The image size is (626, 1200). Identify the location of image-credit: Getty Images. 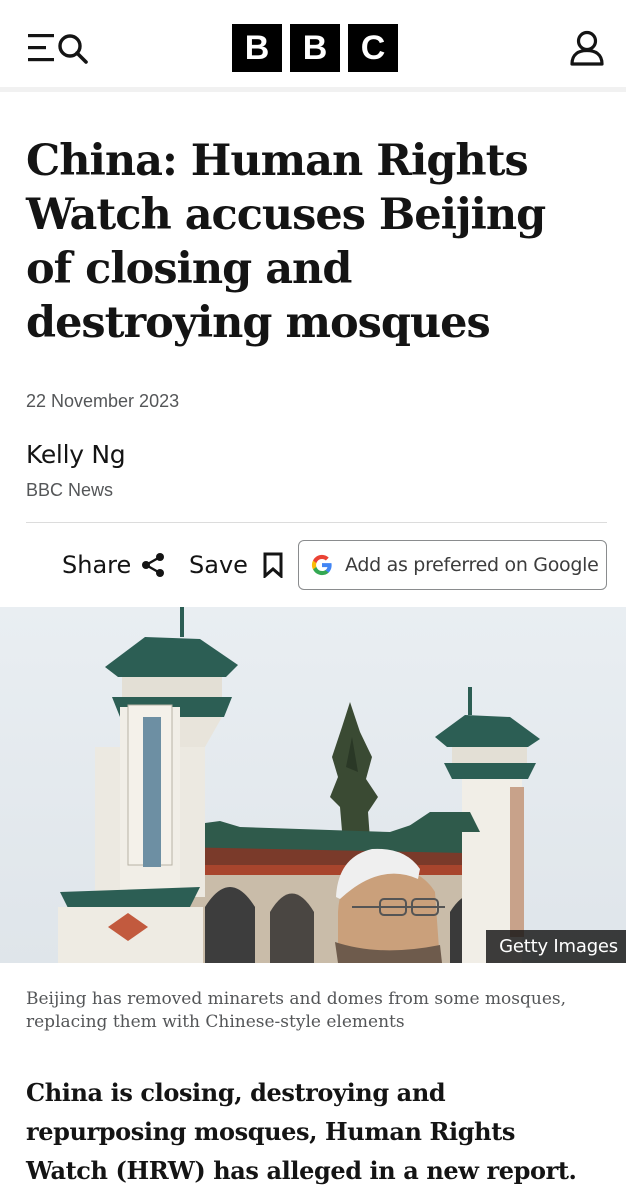
(556, 946).